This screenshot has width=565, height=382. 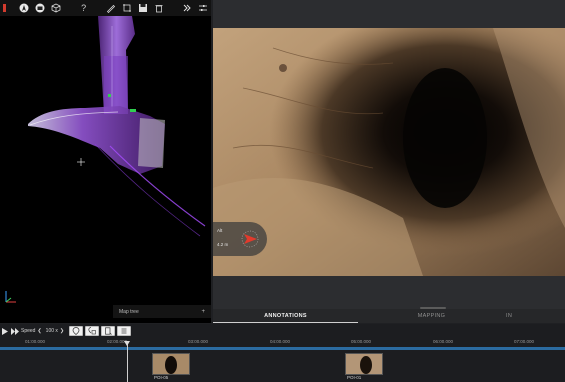 I want to click on pin-add-icon, so click(x=76, y=331).